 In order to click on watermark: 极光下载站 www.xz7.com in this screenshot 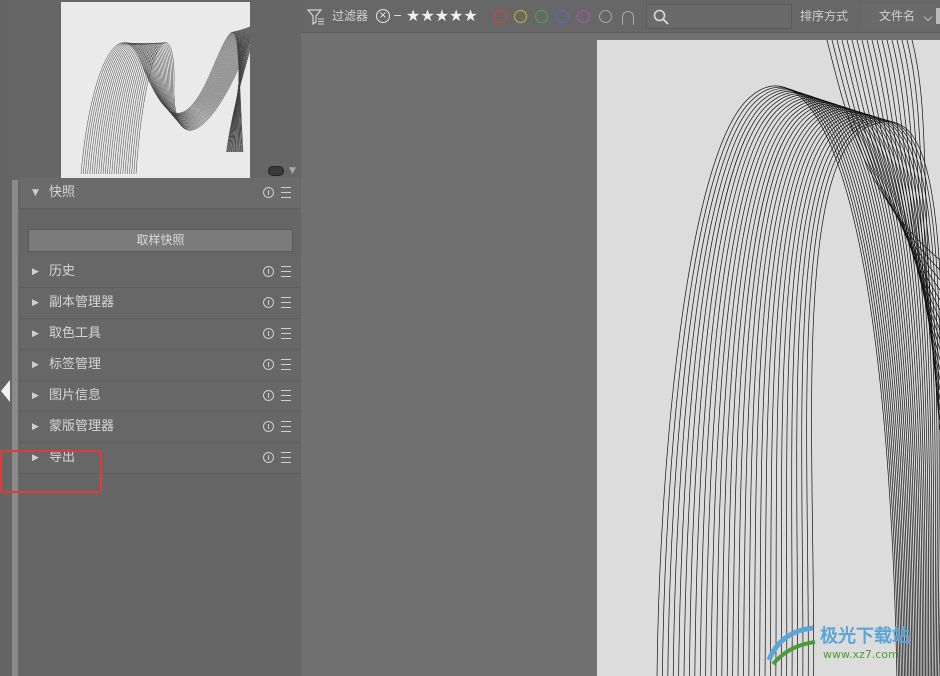, I will do `click(848, 644)`.